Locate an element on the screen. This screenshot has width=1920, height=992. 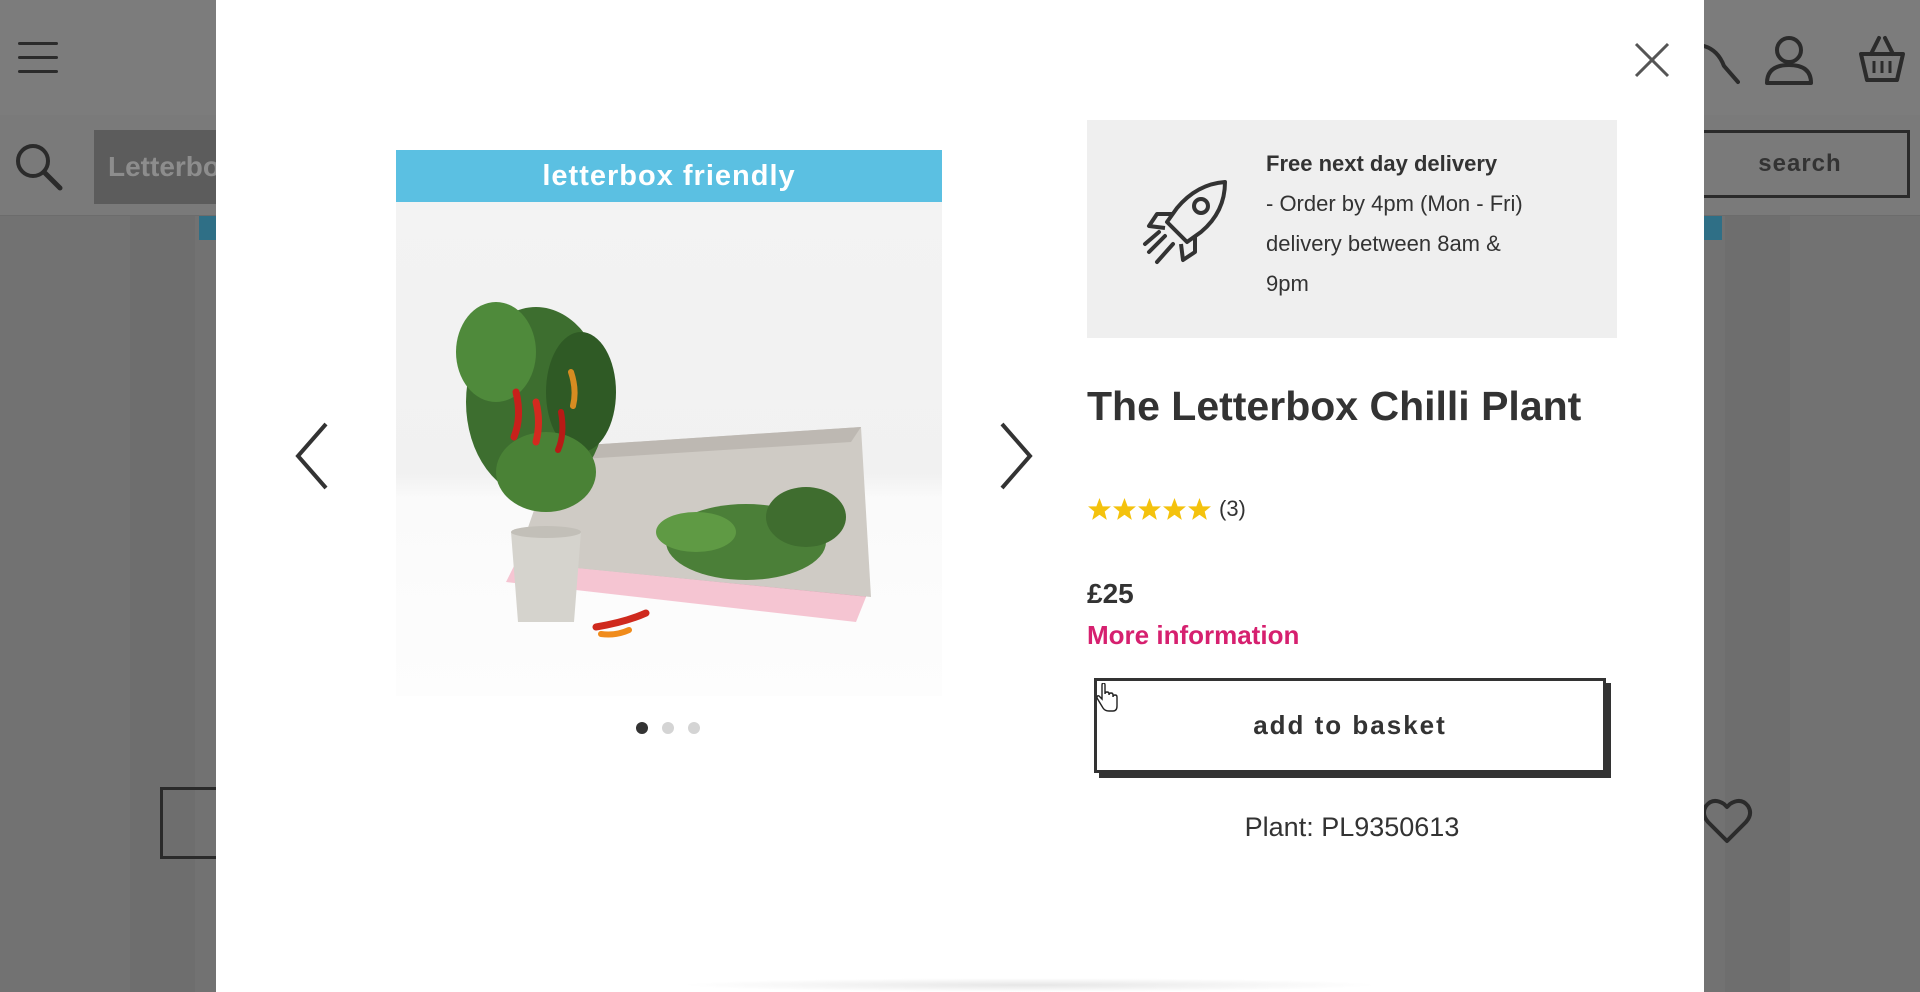
heart-icon is located at coordinates (1727, 821).